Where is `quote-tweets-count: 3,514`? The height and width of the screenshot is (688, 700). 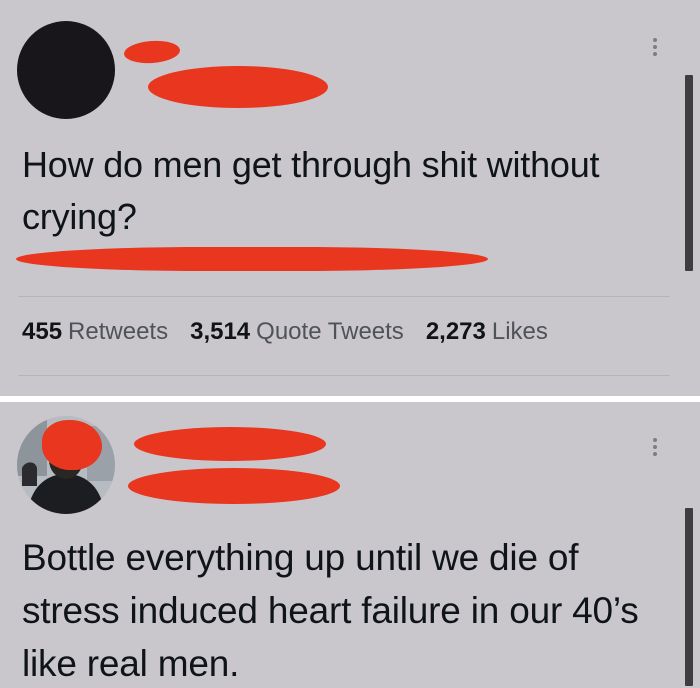 quote-tweets-count: 3,514 is located at coordinates (220, 331).